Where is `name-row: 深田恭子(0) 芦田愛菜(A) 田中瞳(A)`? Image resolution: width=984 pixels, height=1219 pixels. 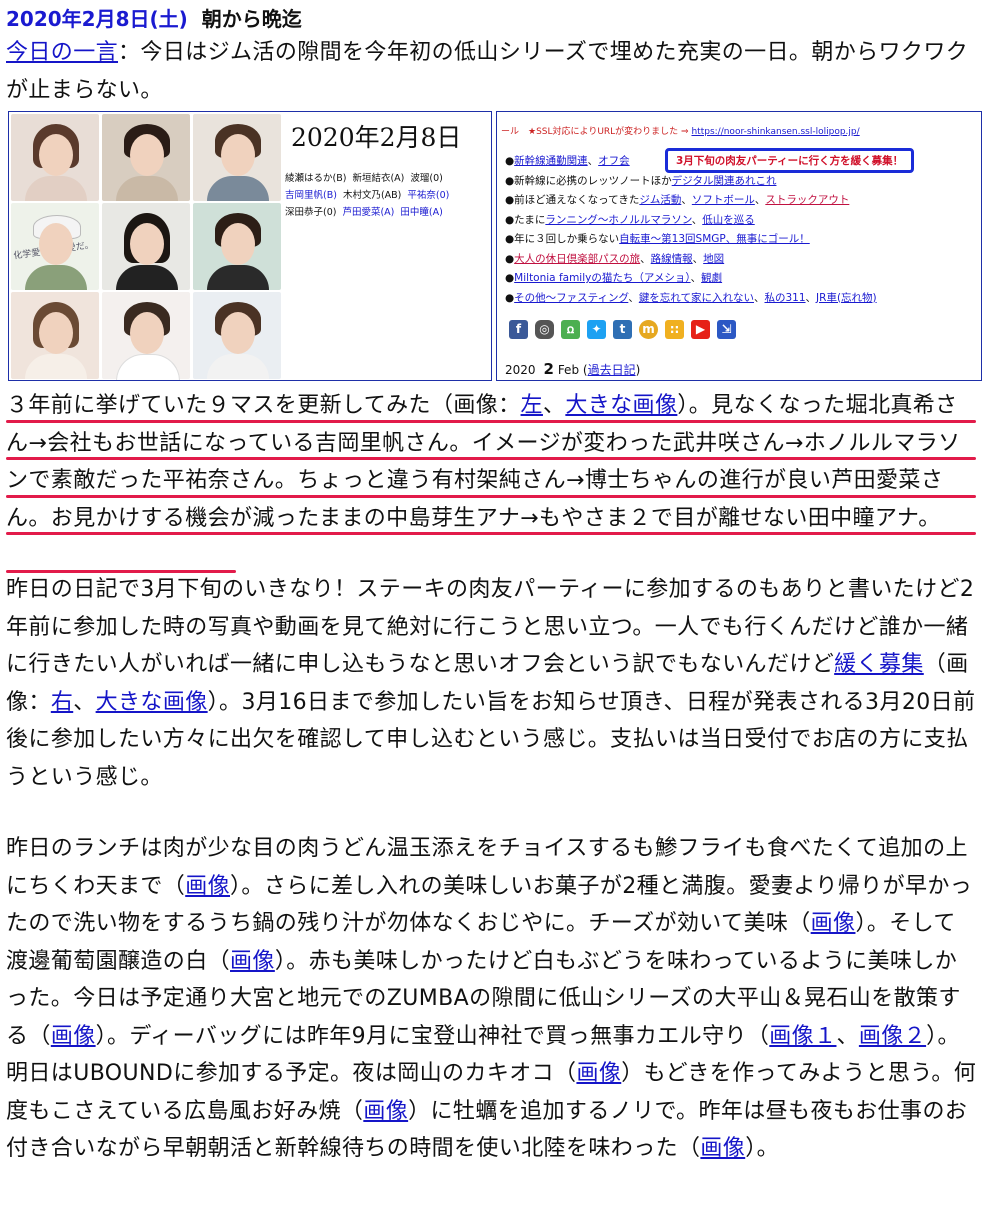 name-row: 深田恭子(0) 芦田愛菜(A) 田中瞳(A) is located at coordinates (364, 212).